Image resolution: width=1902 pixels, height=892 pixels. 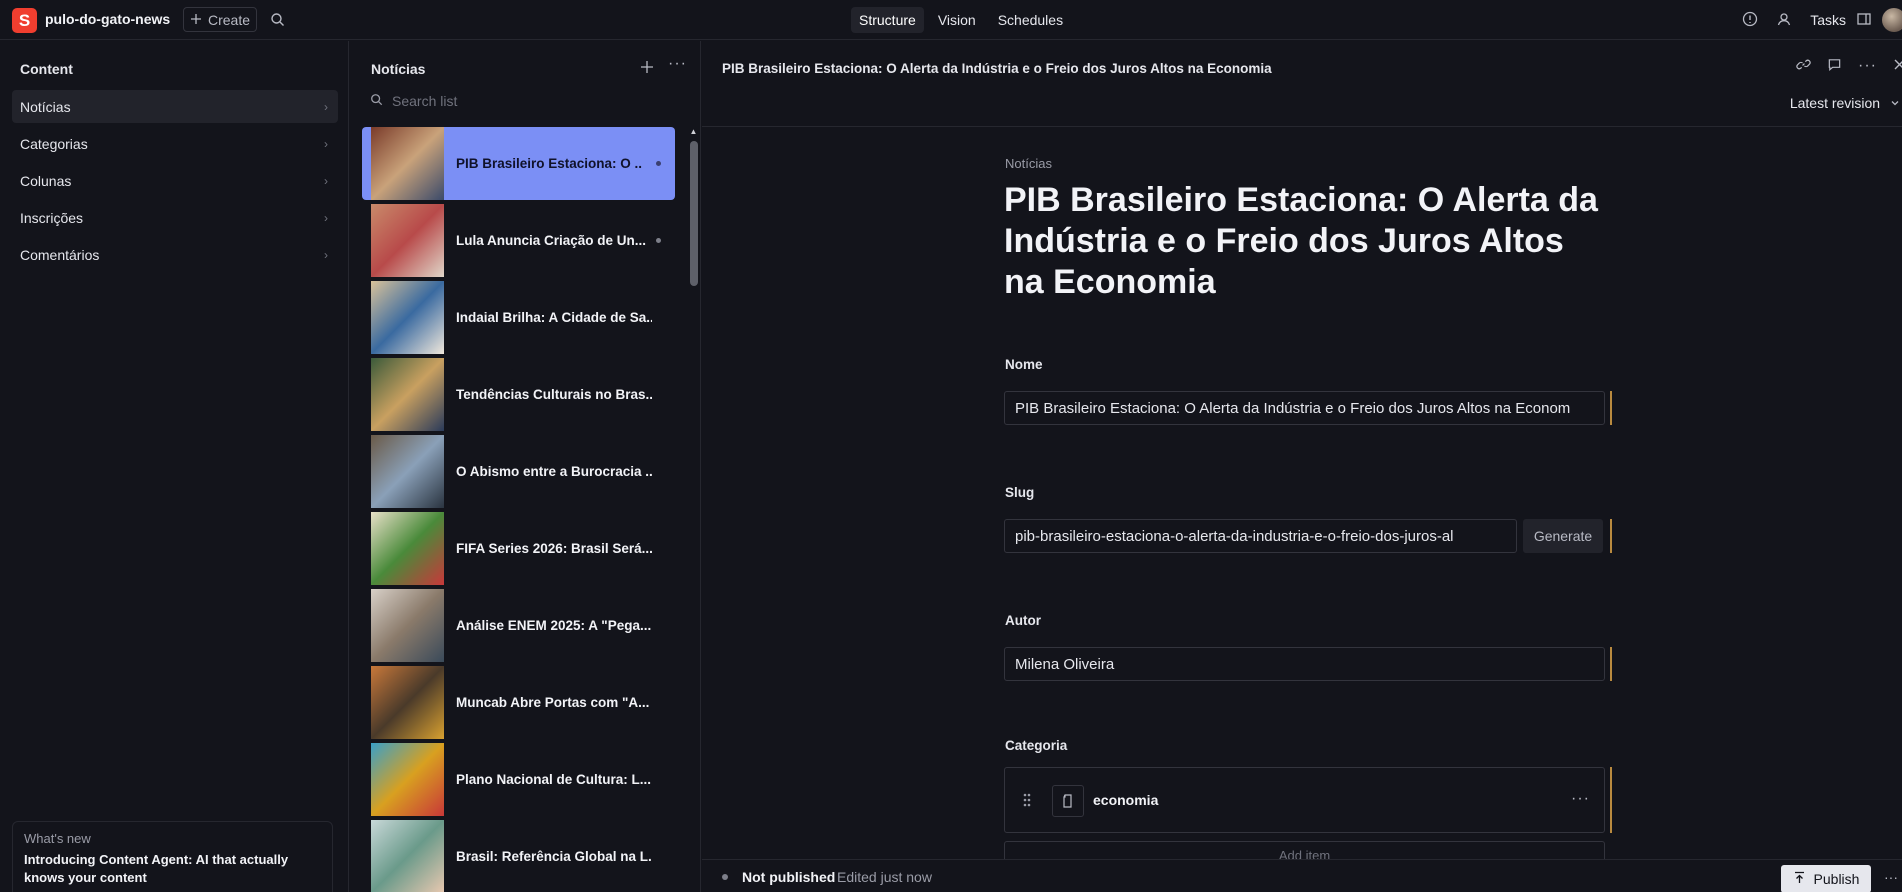 What do you see at coordinates (1836, 879) in the screenshot?
I see `publish-label: Publish` at bounding box center [1836, 879].